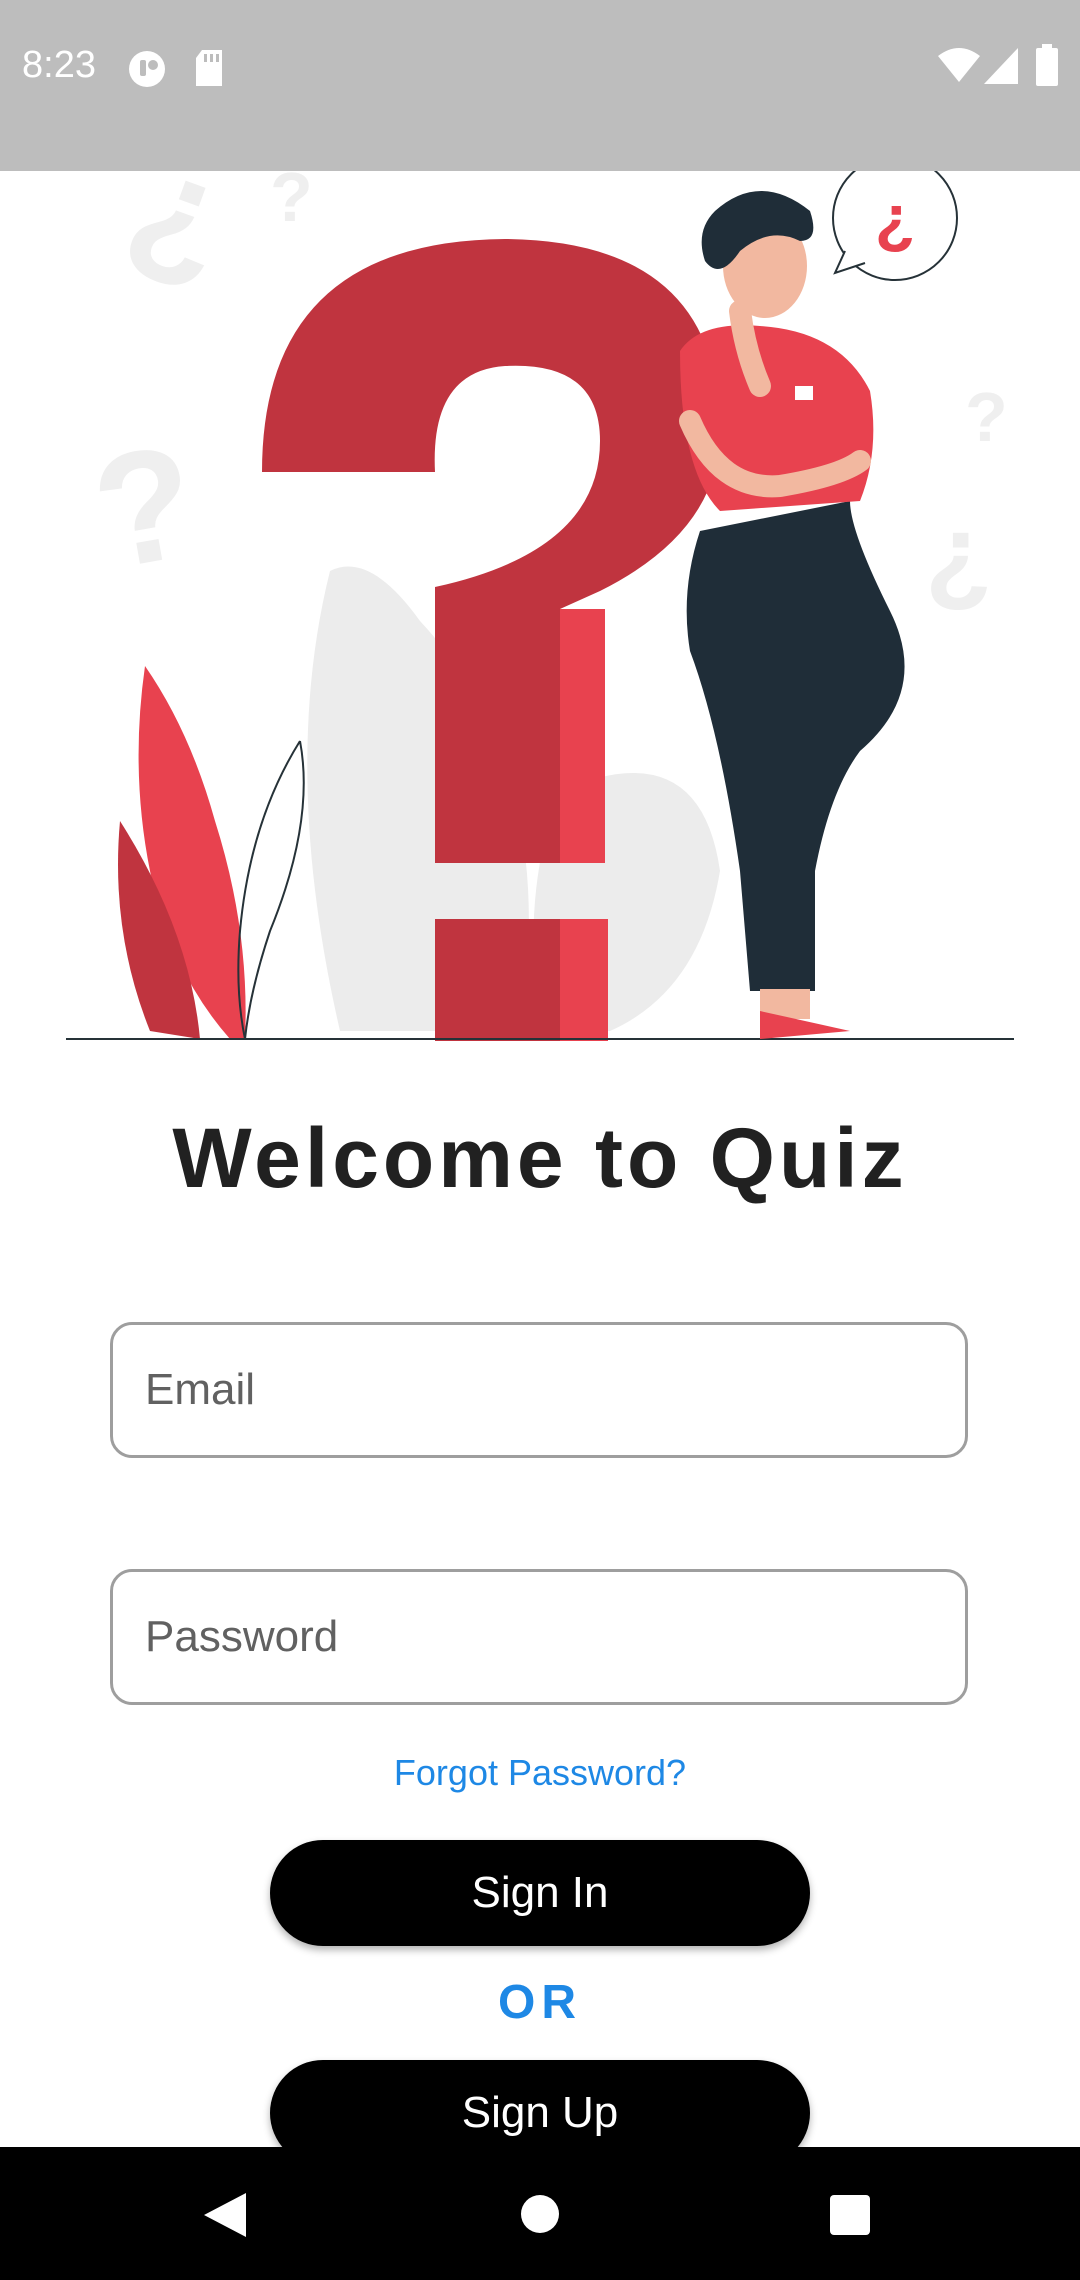 The image size is (1080, 2280). Describe the element at coordinates (539, 1390) in the screenshot. I see `email-field` at that location.